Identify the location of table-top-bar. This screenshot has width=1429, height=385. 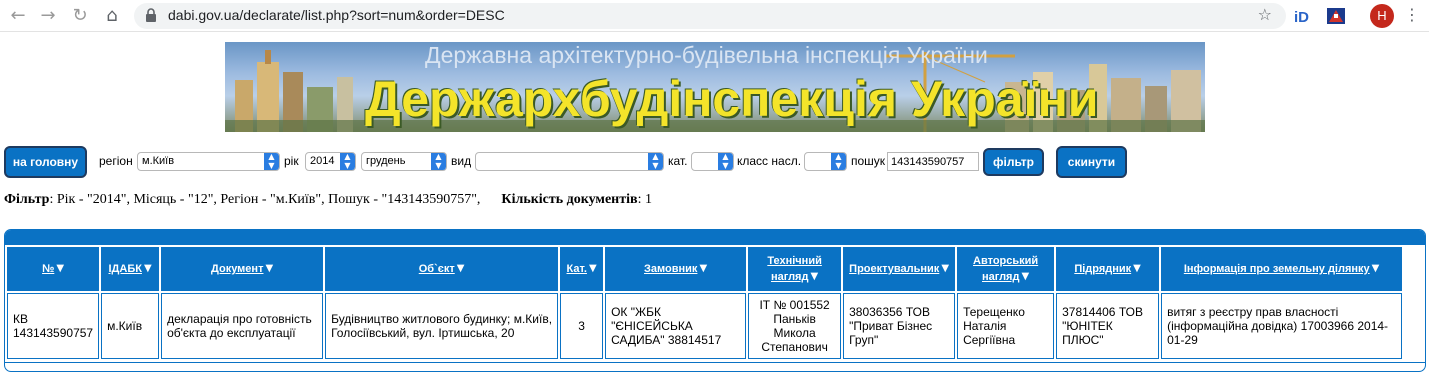
(715, 237).